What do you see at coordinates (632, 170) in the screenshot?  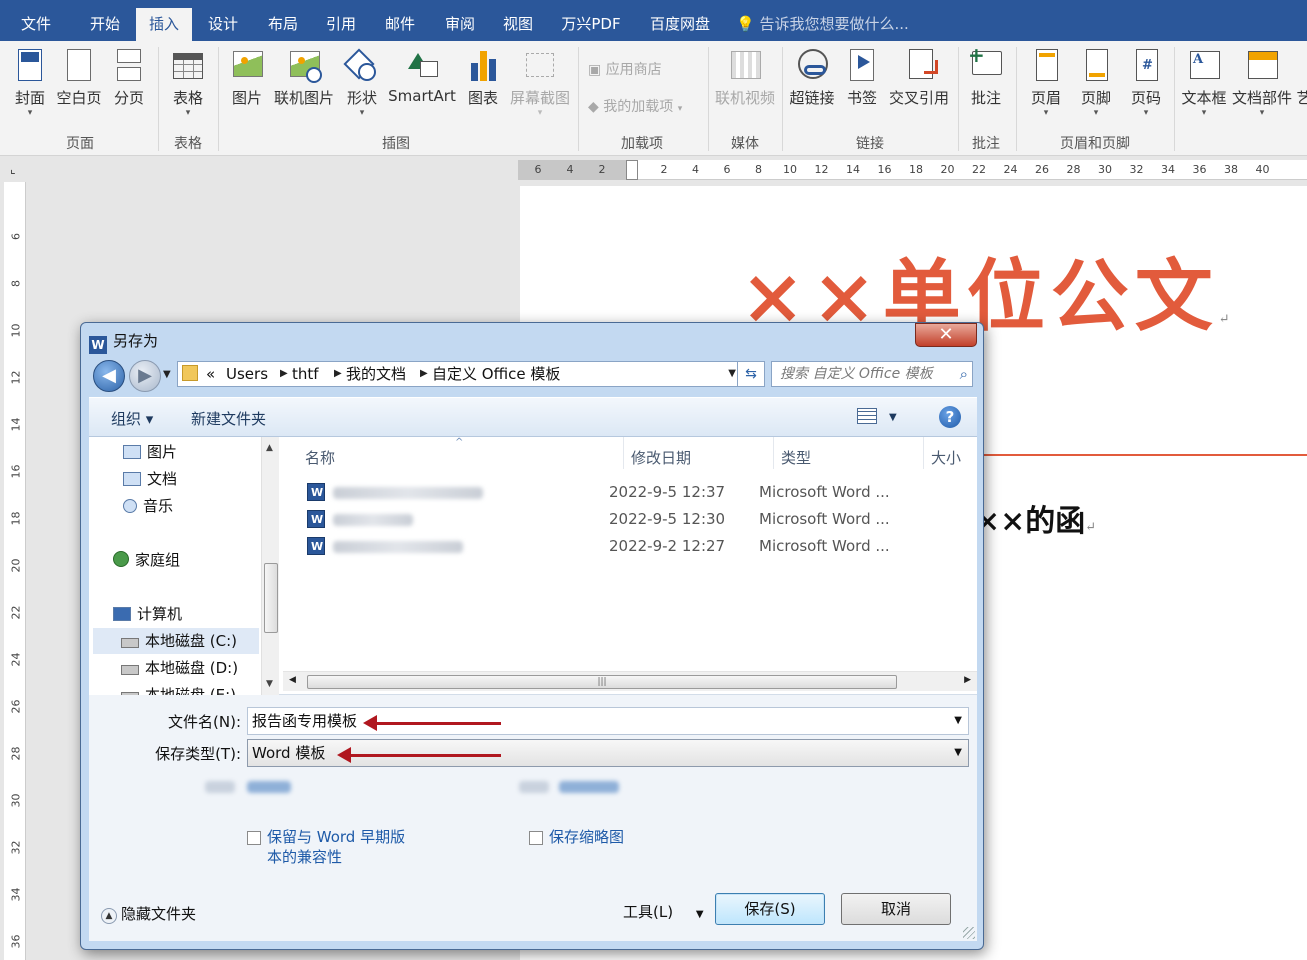 I see `indent-marker` at bounding box center [632, 170].